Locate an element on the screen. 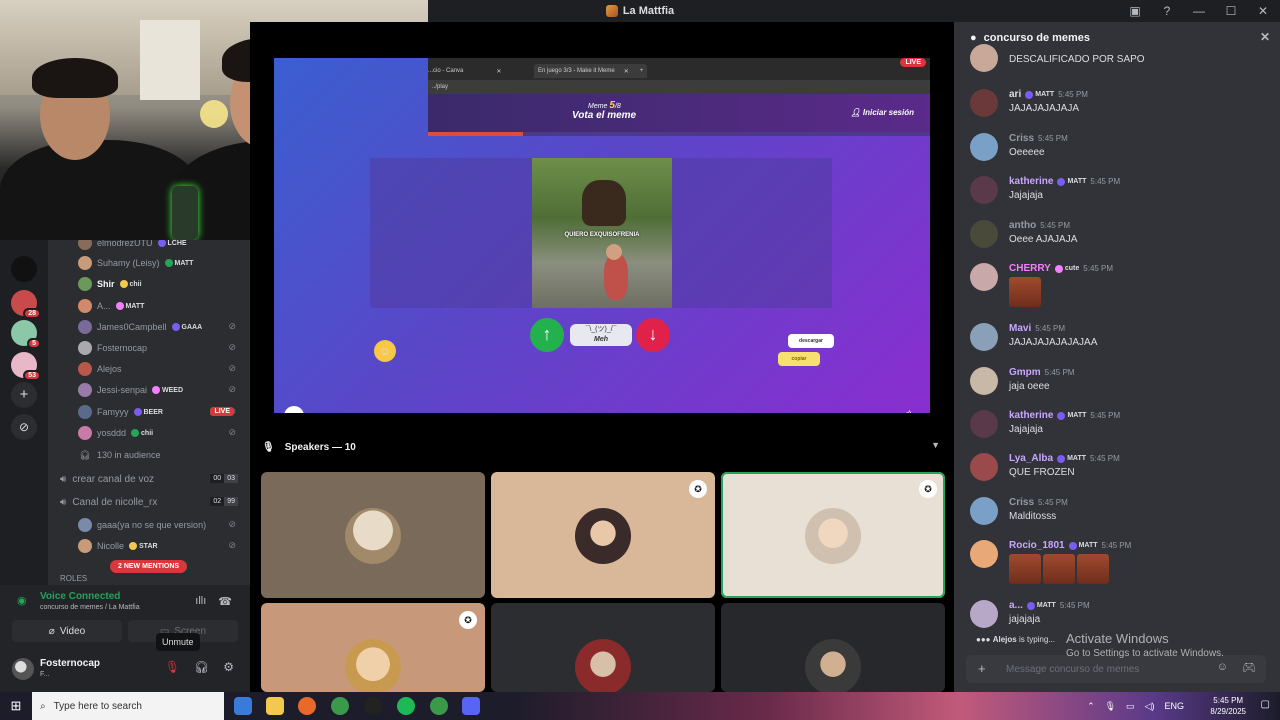 This screenshot has height=720, width=1280. spotify-icon is located at coordinates (406, 706).